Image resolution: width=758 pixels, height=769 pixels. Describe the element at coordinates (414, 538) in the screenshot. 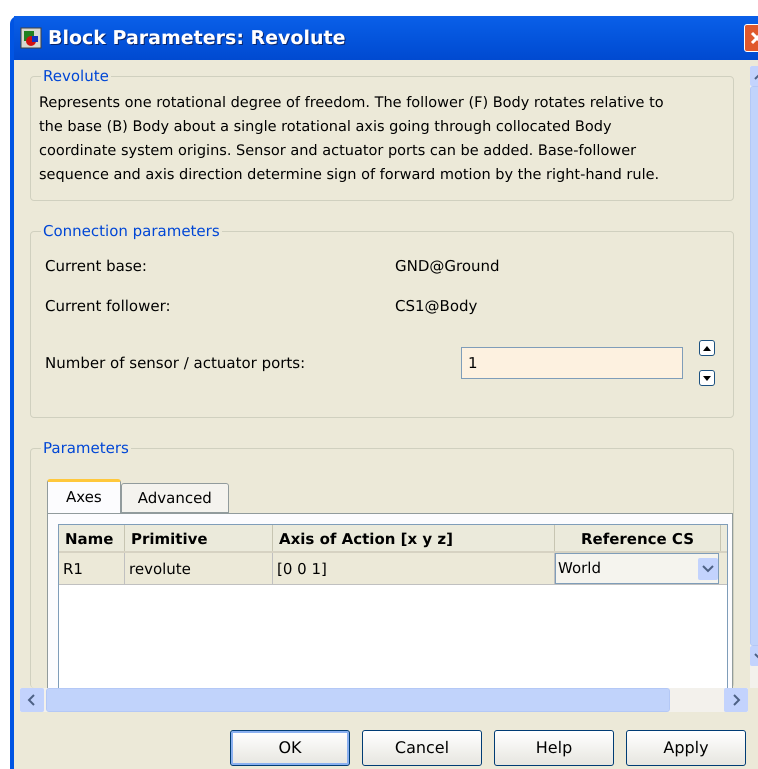

I see `column-header: Axis of Action [x y z]` at that location.